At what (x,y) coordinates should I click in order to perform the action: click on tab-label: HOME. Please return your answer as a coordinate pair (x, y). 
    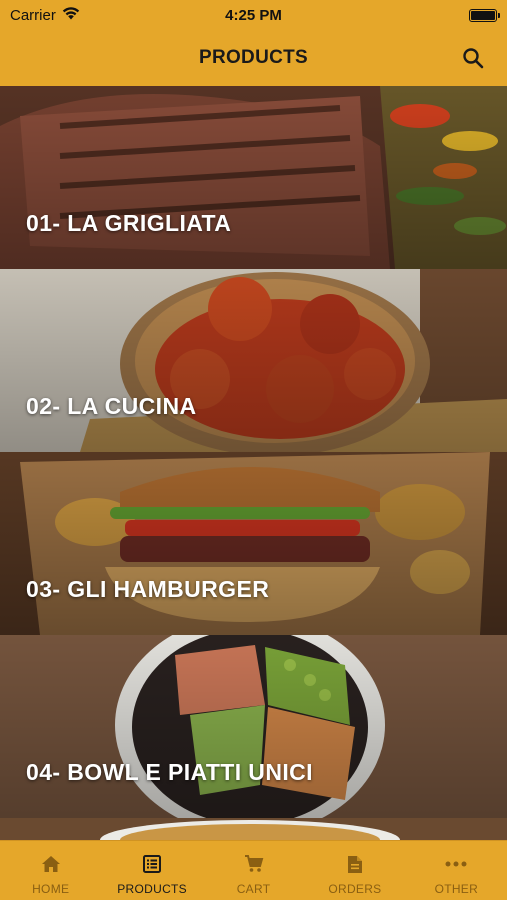
    Looking at the image, I should click on (51, 889).